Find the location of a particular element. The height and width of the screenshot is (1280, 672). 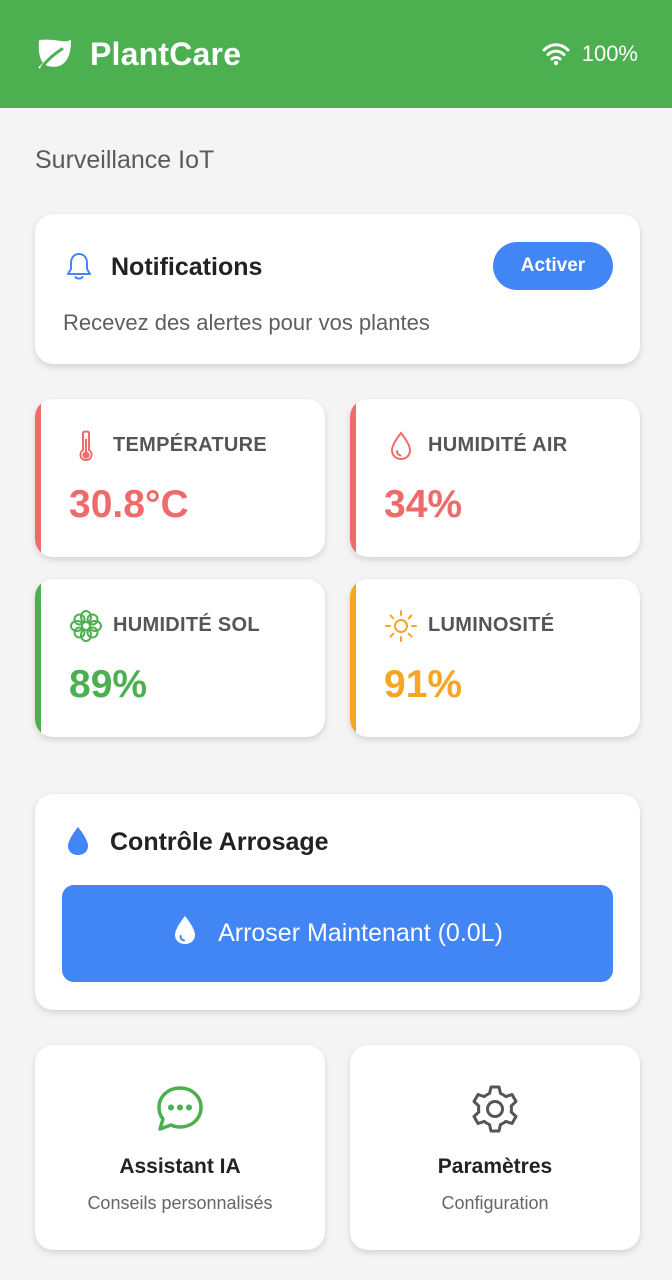

metric-label: LUMINOSITÉ is located at coordinates (491, 625).